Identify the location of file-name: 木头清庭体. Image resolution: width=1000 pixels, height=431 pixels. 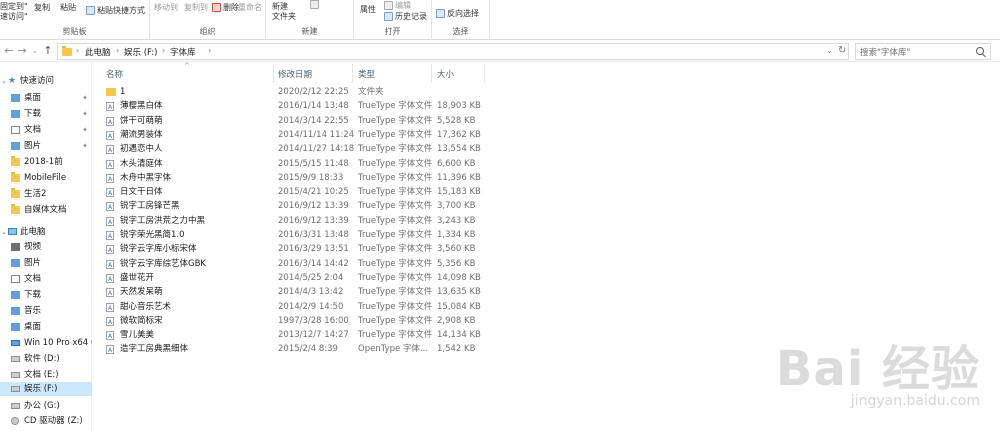
(141, 163).